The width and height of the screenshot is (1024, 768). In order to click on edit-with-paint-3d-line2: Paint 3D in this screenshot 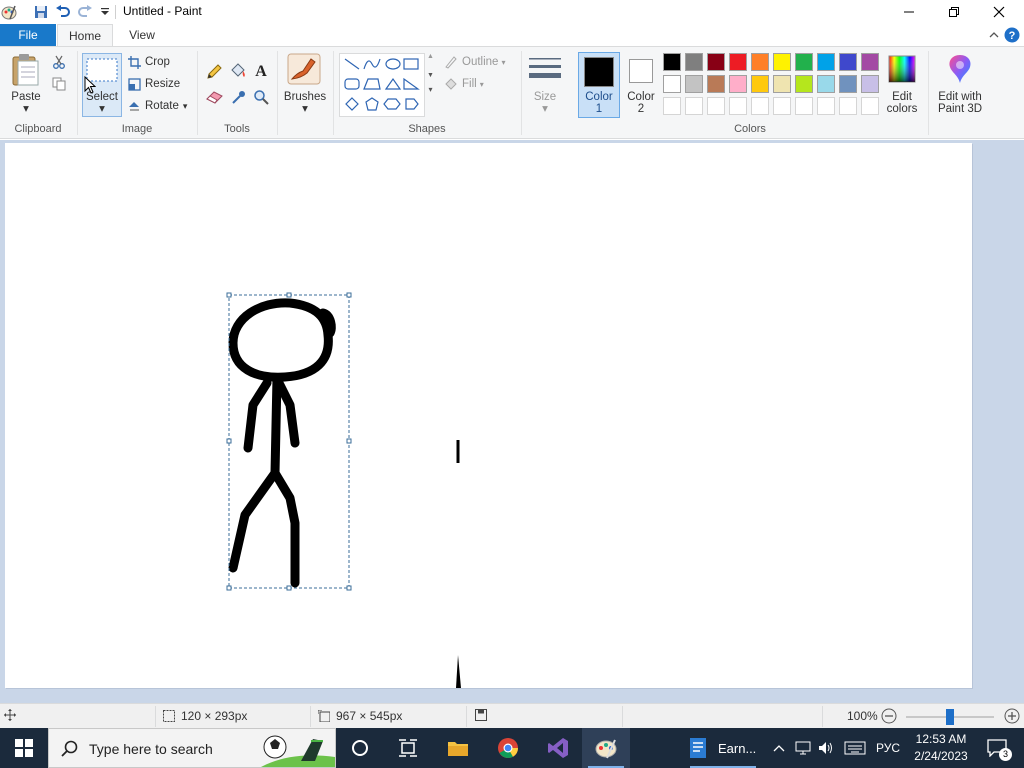, I will do `click(960, 109)`.